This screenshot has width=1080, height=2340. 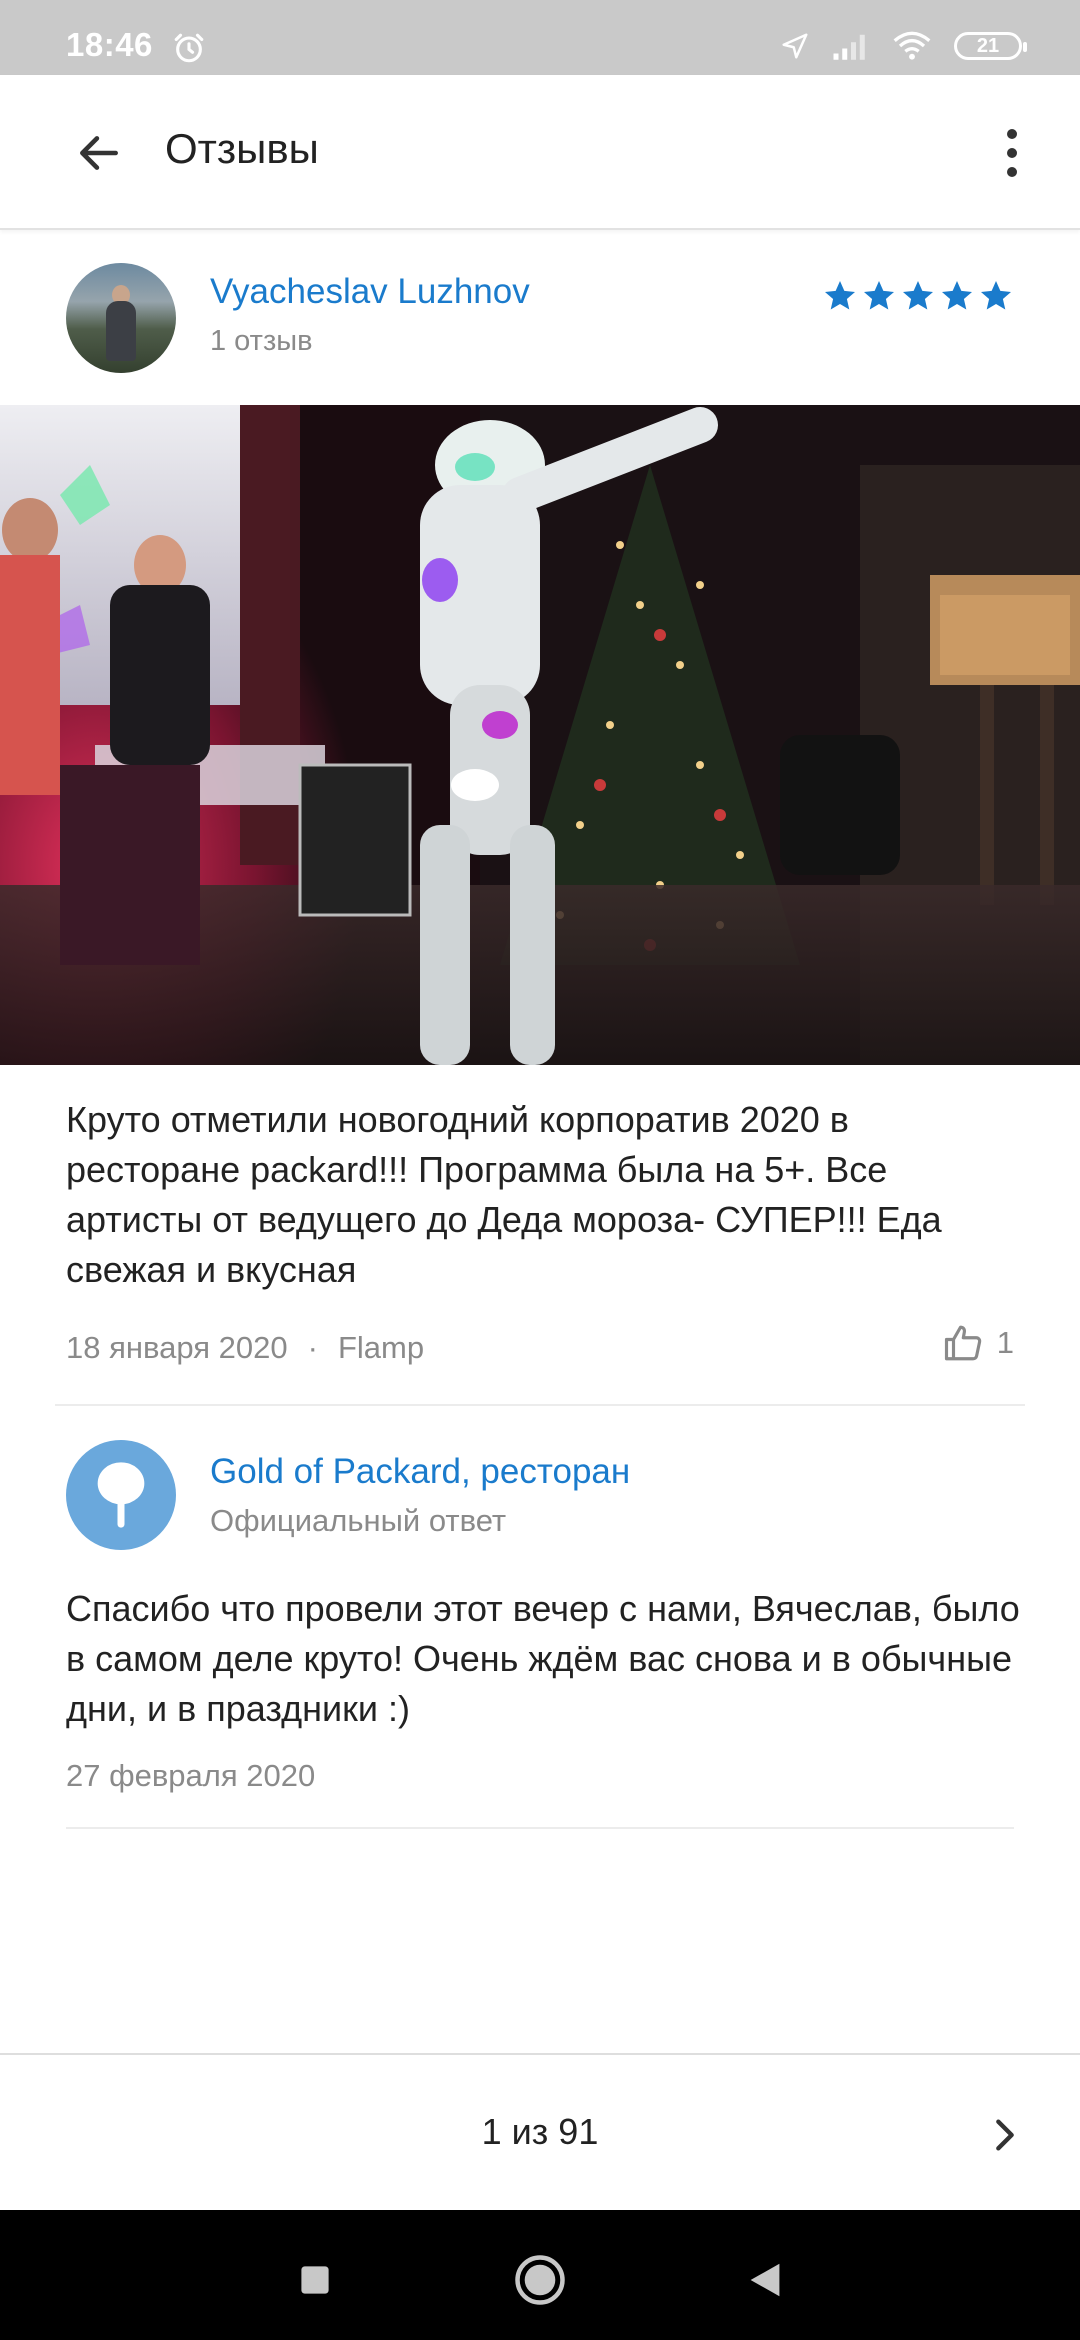 I want to click on recents-button, so click(x=315, y=2280).